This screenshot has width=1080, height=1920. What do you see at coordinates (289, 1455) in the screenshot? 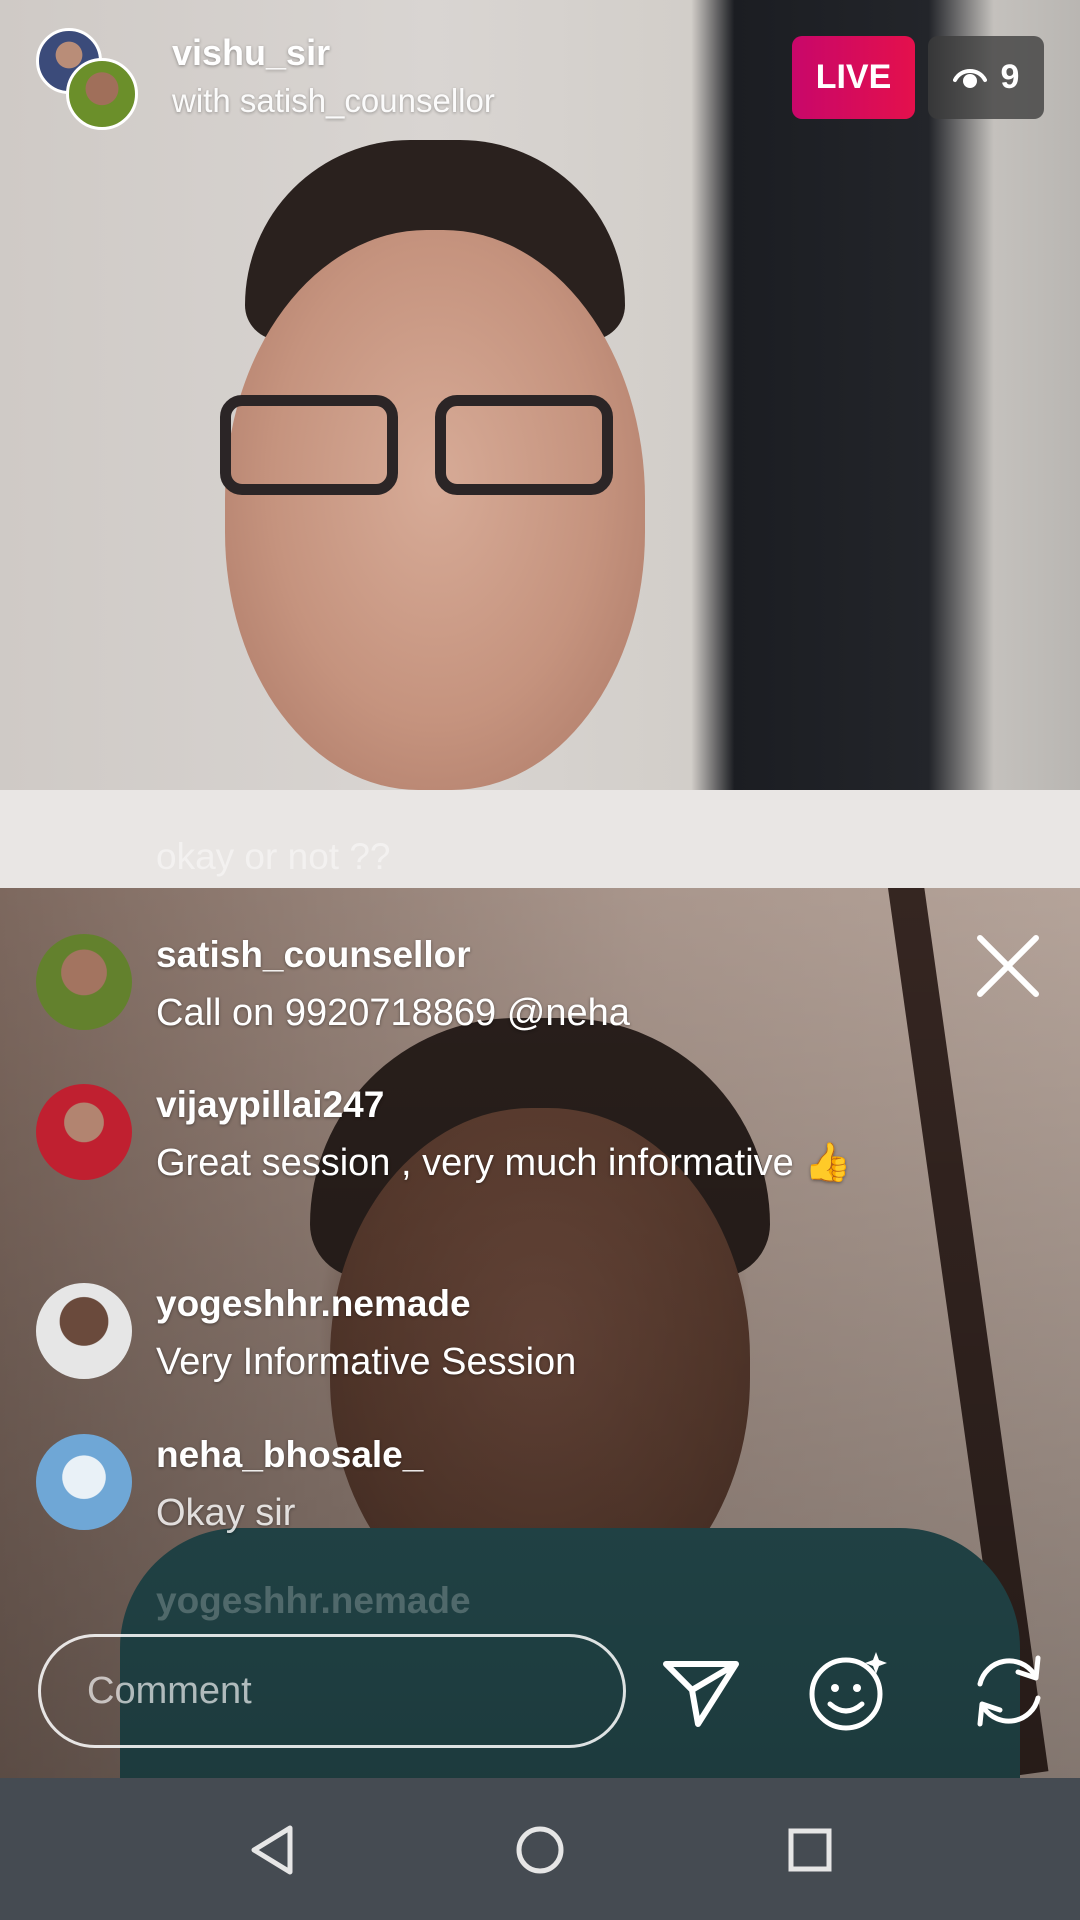
I see `comment-username: neha_bhosale_` at bounding box center [289, 1455].